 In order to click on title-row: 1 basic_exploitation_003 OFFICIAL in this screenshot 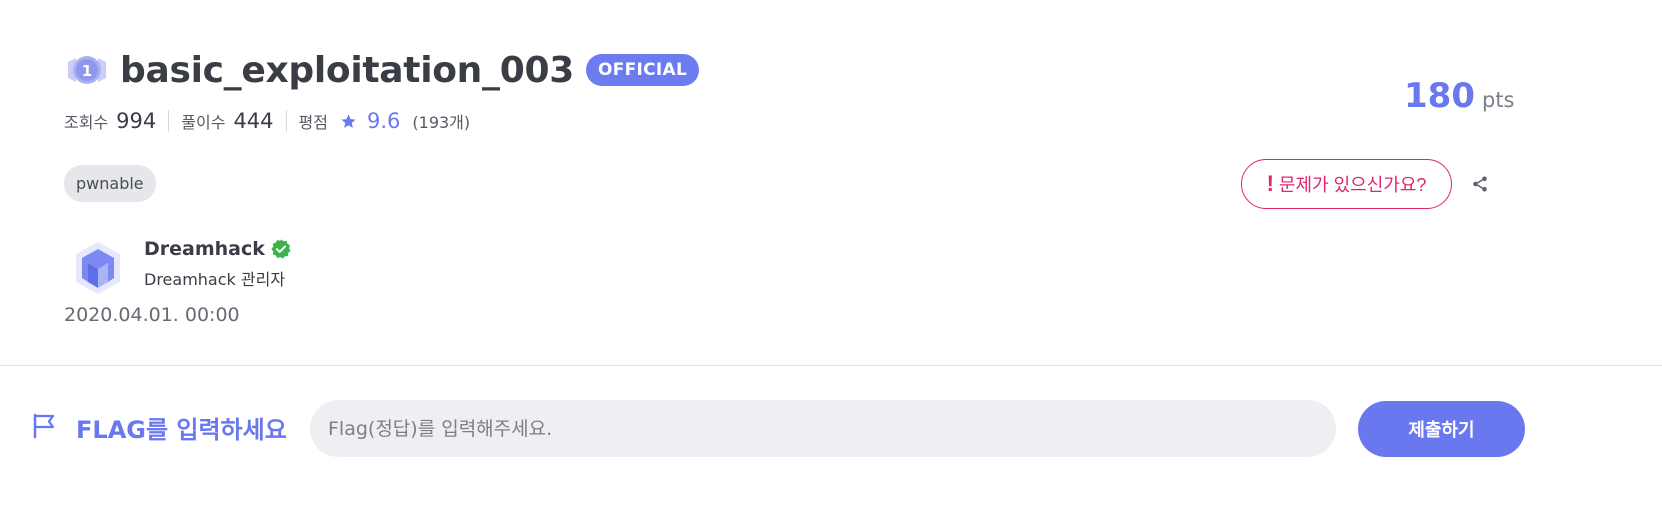, I will do `click(834, 70)`.